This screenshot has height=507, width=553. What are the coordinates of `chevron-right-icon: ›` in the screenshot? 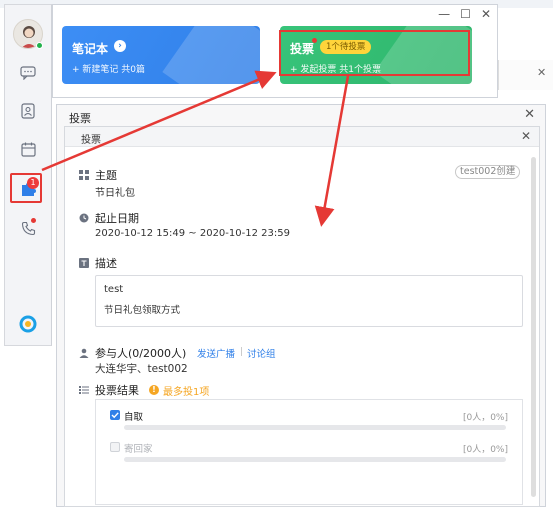 It's located at (120, 46).